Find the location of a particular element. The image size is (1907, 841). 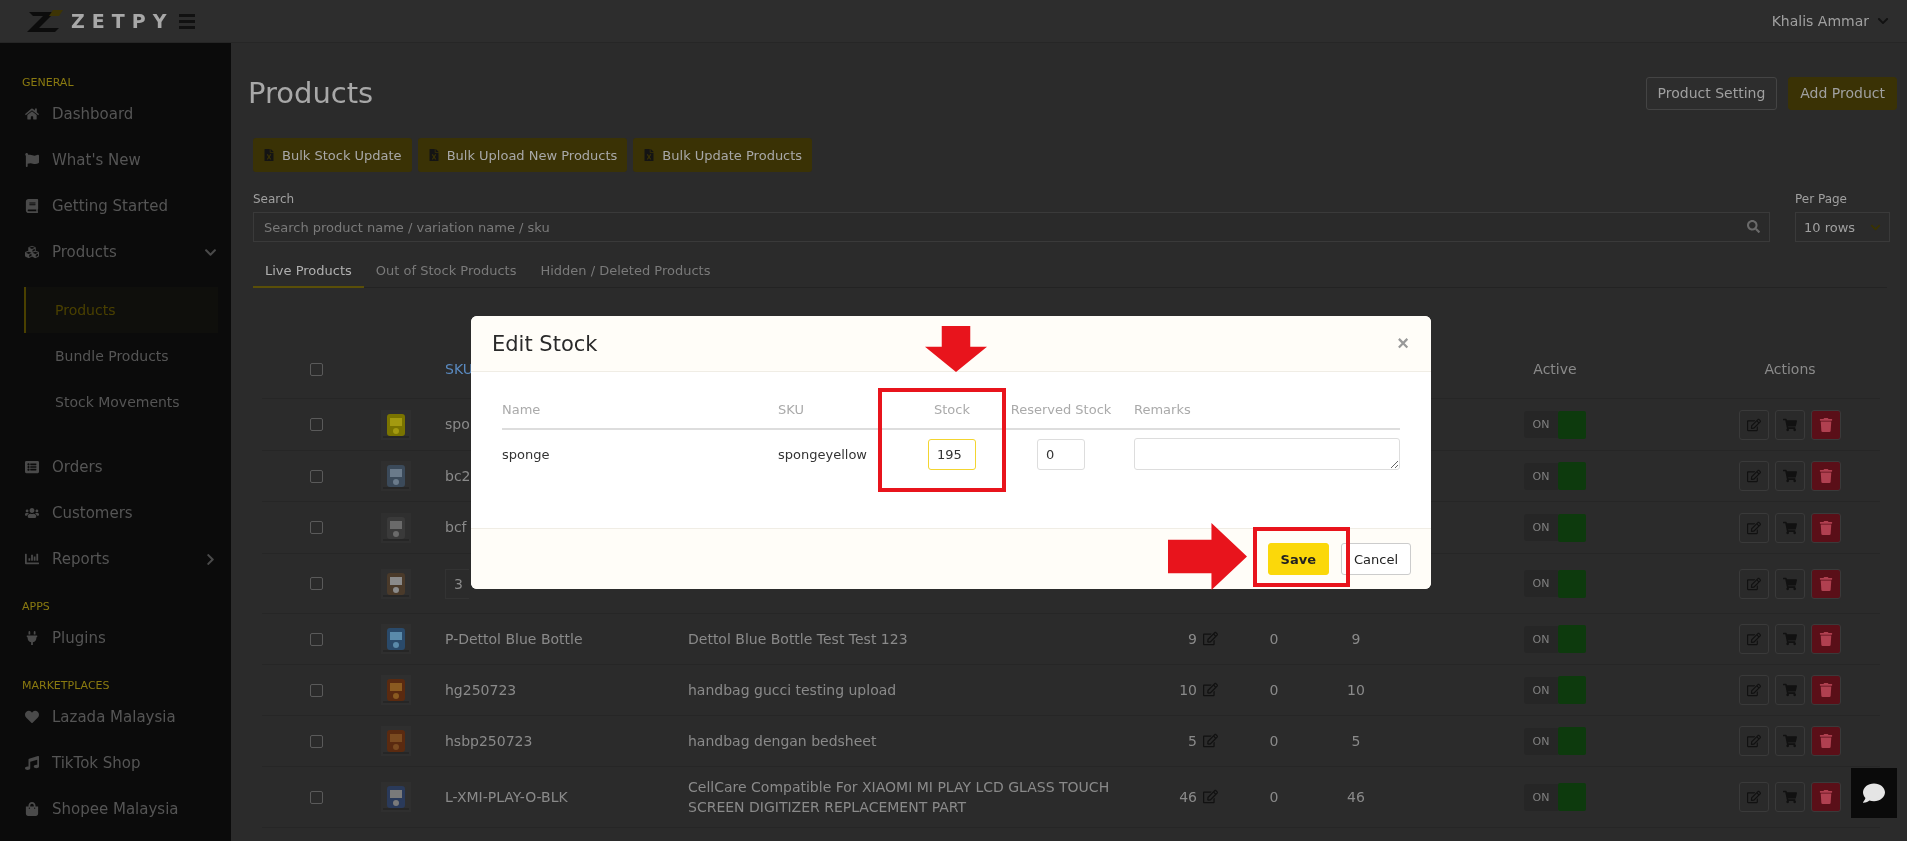

sidebar-item: Dashboard is located at coordinates (115, 114).